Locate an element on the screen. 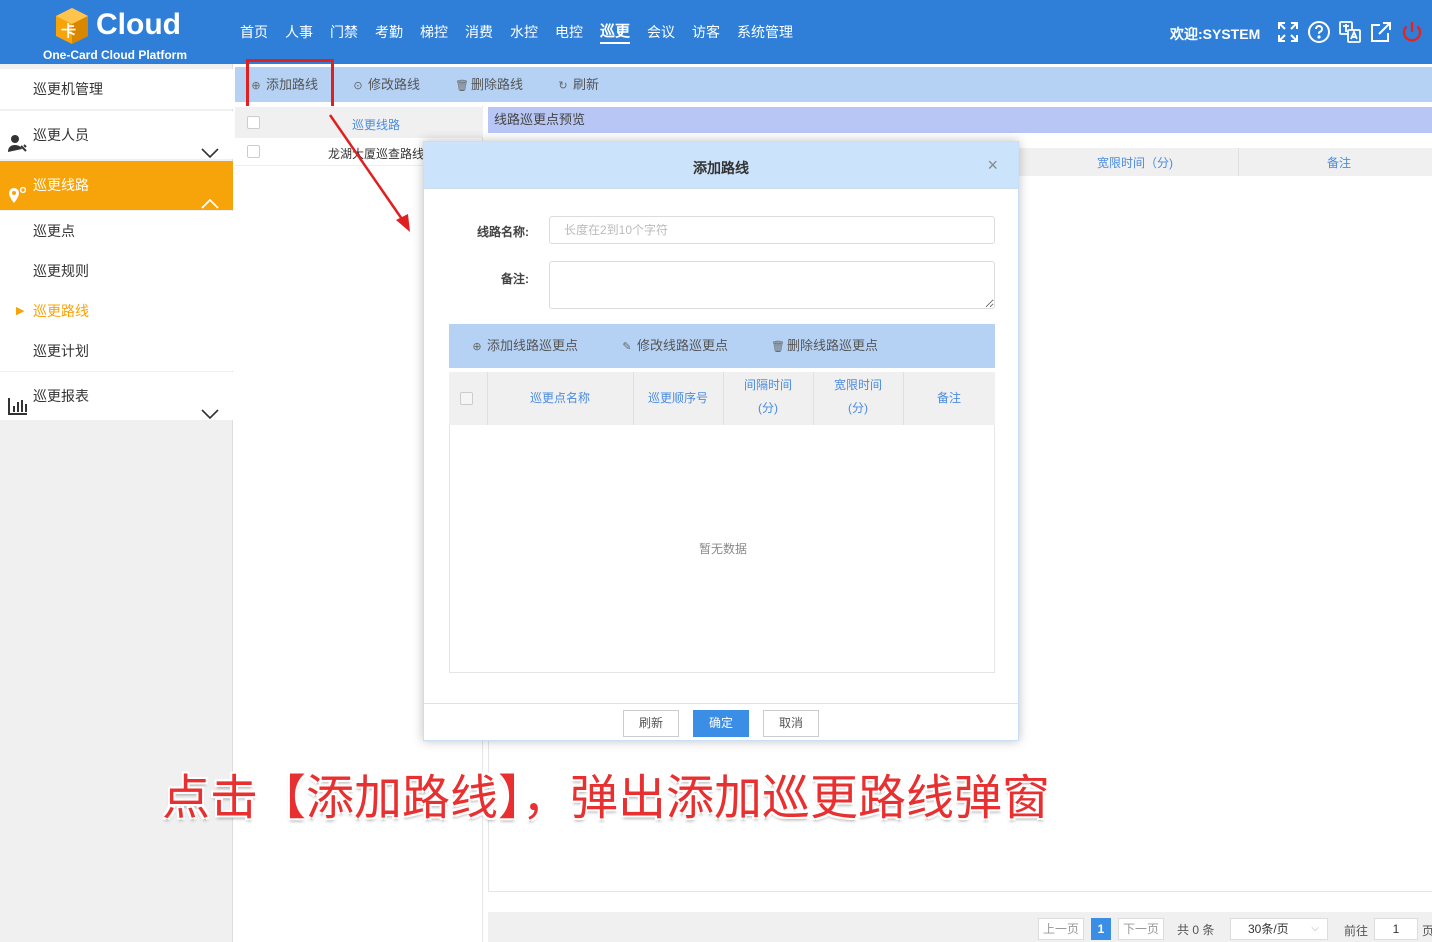 The image size is (1432, 942). dialog-cancel-button: 取消 is located at coordinates (791, 723).